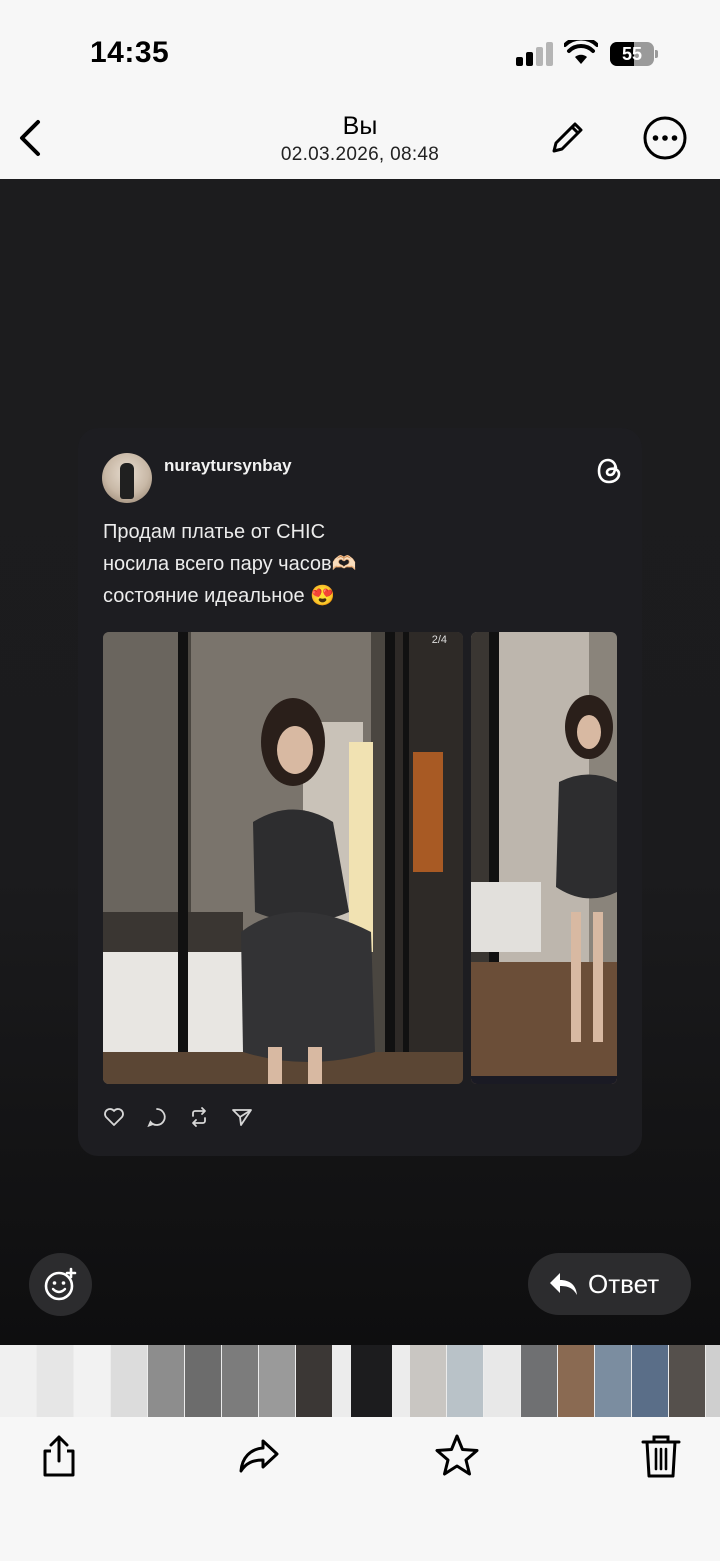  What do you see at coordinates (114, 1117) in the screenshot?
I see `heart-icon` at bounding box center [114, 1117].